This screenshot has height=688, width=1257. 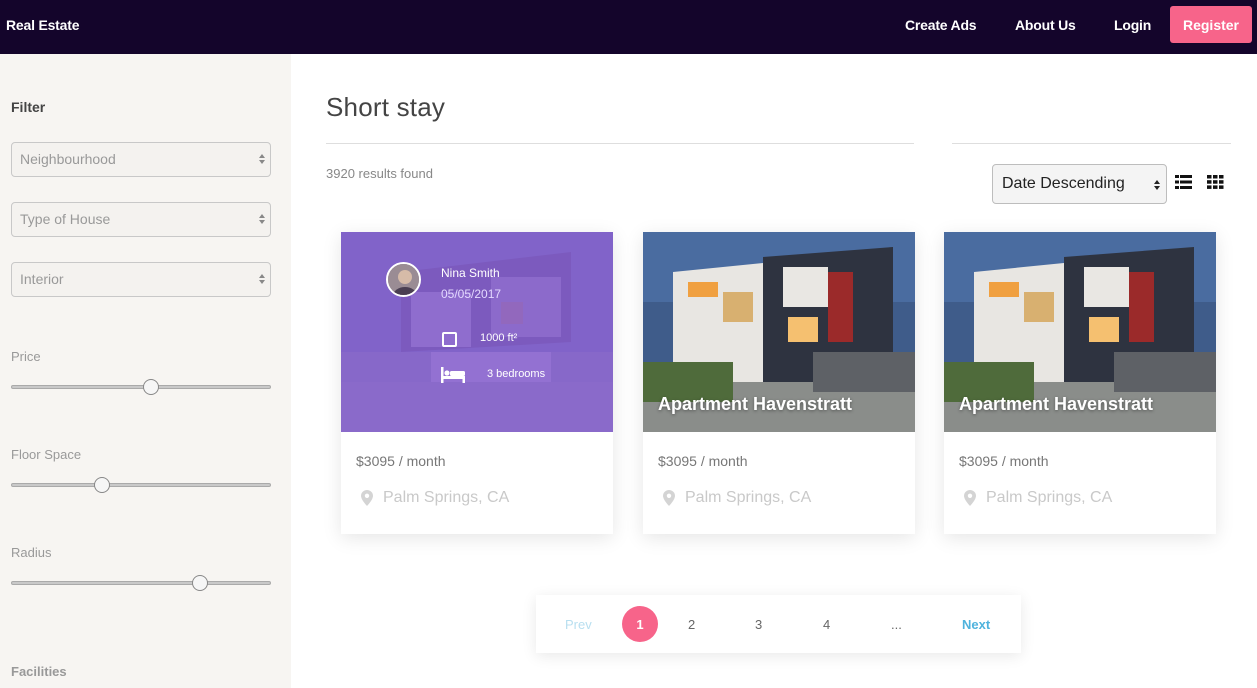 I want to click on interior-select: Interior, so click(x=141, y=279).